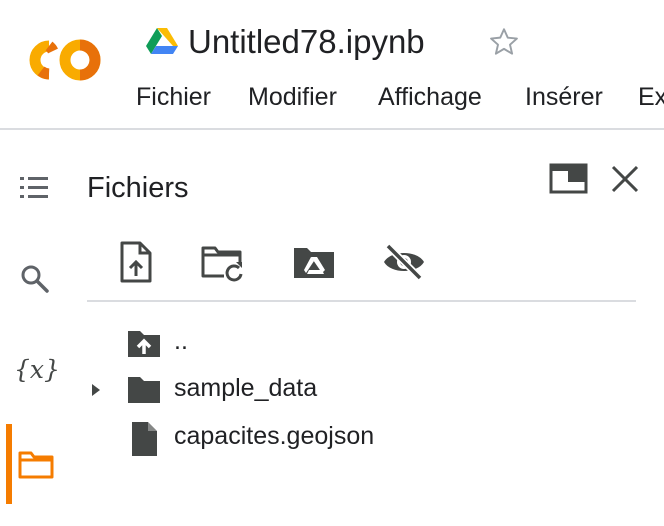 The height and width of the screenshot is (526, 664). What do you see at coordinates (35, 188) in the screenshot?
I see `table-of-contents-icon` at bounding box center [35, 188].